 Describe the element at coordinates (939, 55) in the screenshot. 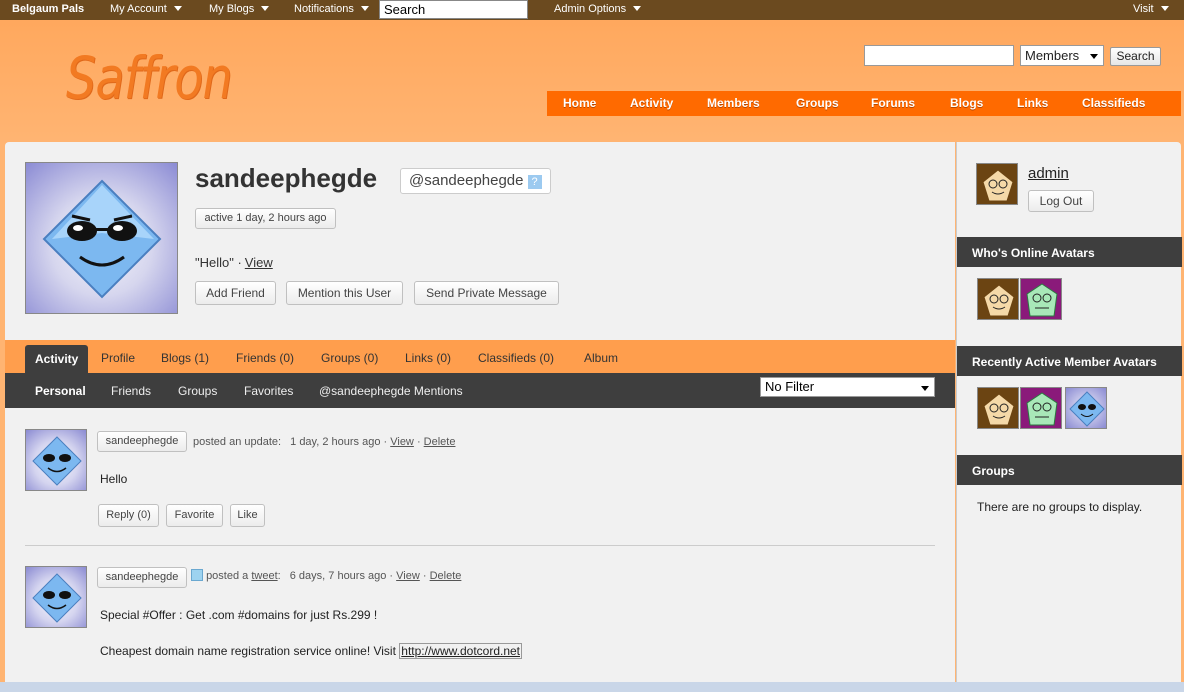

I see `header-search-input` at that location.